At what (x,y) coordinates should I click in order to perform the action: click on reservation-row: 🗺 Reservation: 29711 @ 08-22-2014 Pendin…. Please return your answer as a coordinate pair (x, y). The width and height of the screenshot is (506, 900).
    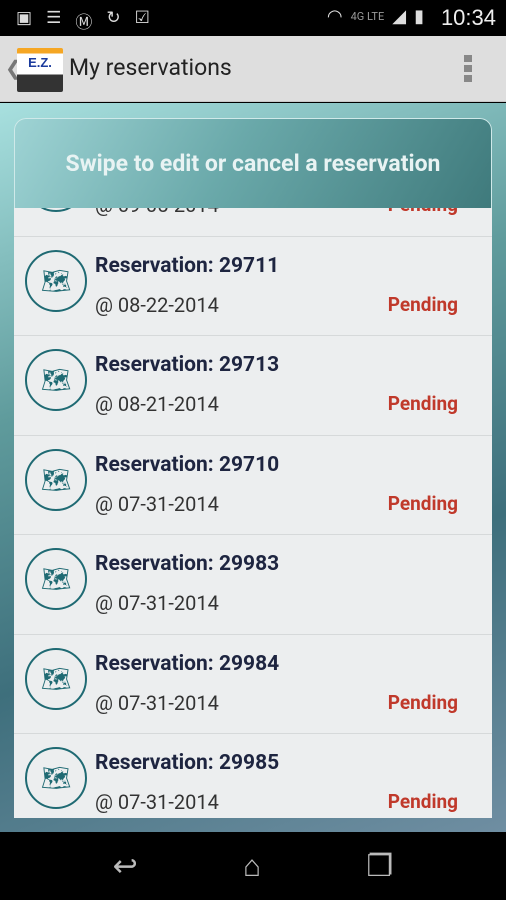
    Looking at the image, I should click on (253, 286).